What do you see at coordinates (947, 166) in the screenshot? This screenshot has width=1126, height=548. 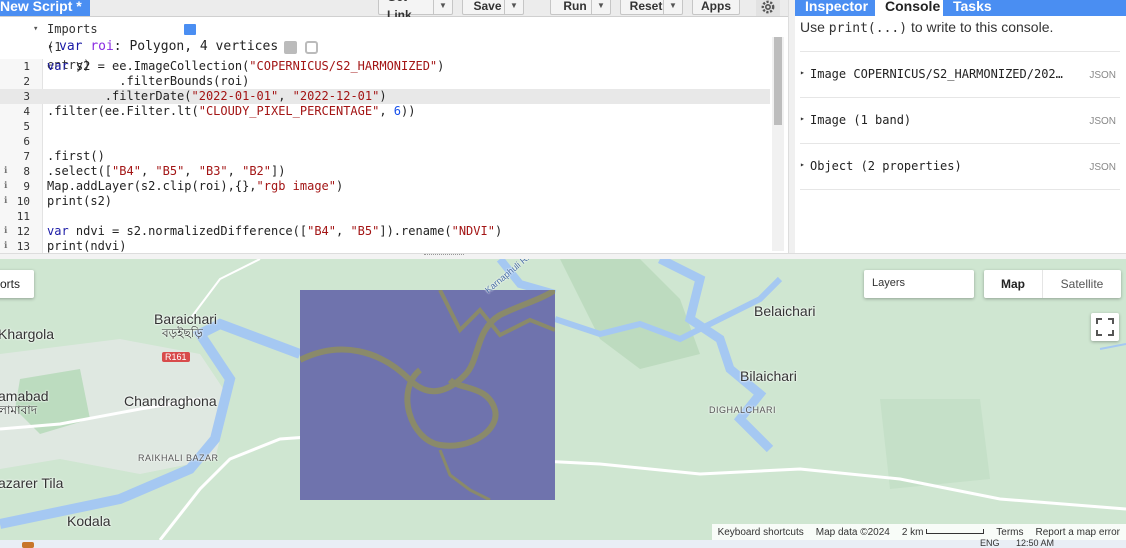 I see `console-entry-text: Object (2 properties)` at bounding box center [947, 166].